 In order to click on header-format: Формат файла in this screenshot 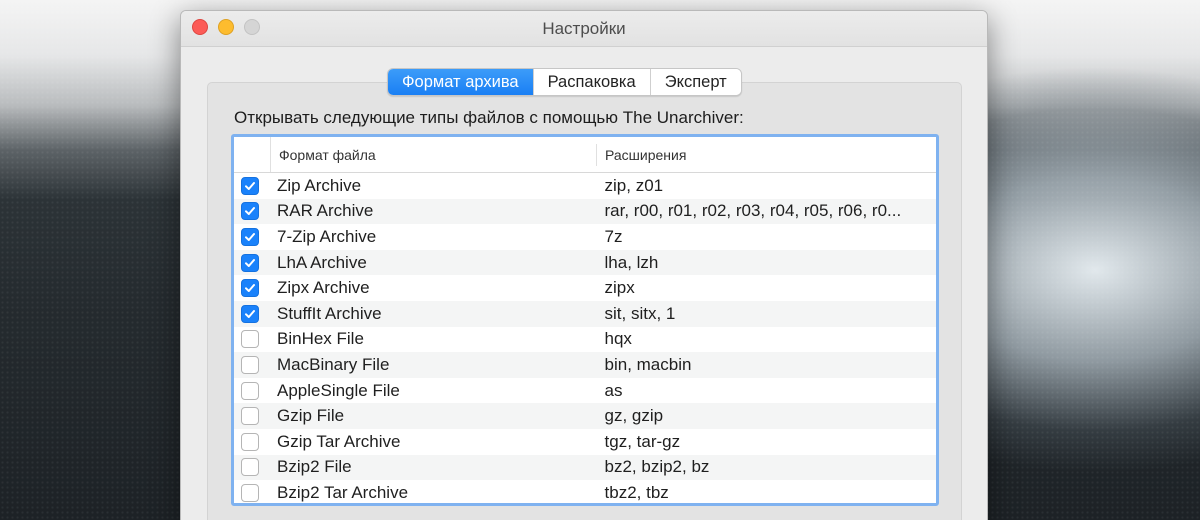, I will do `click(434, 154)`.